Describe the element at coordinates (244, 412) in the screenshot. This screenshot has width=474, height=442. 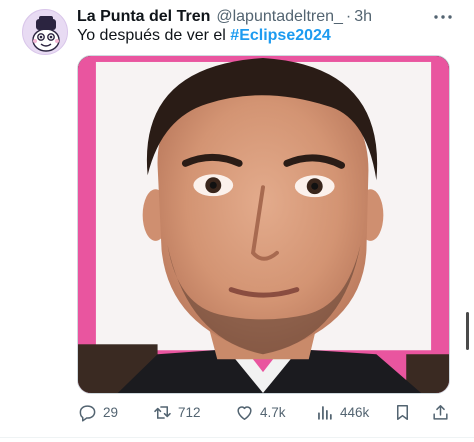
I see `heart-icon` at that location.